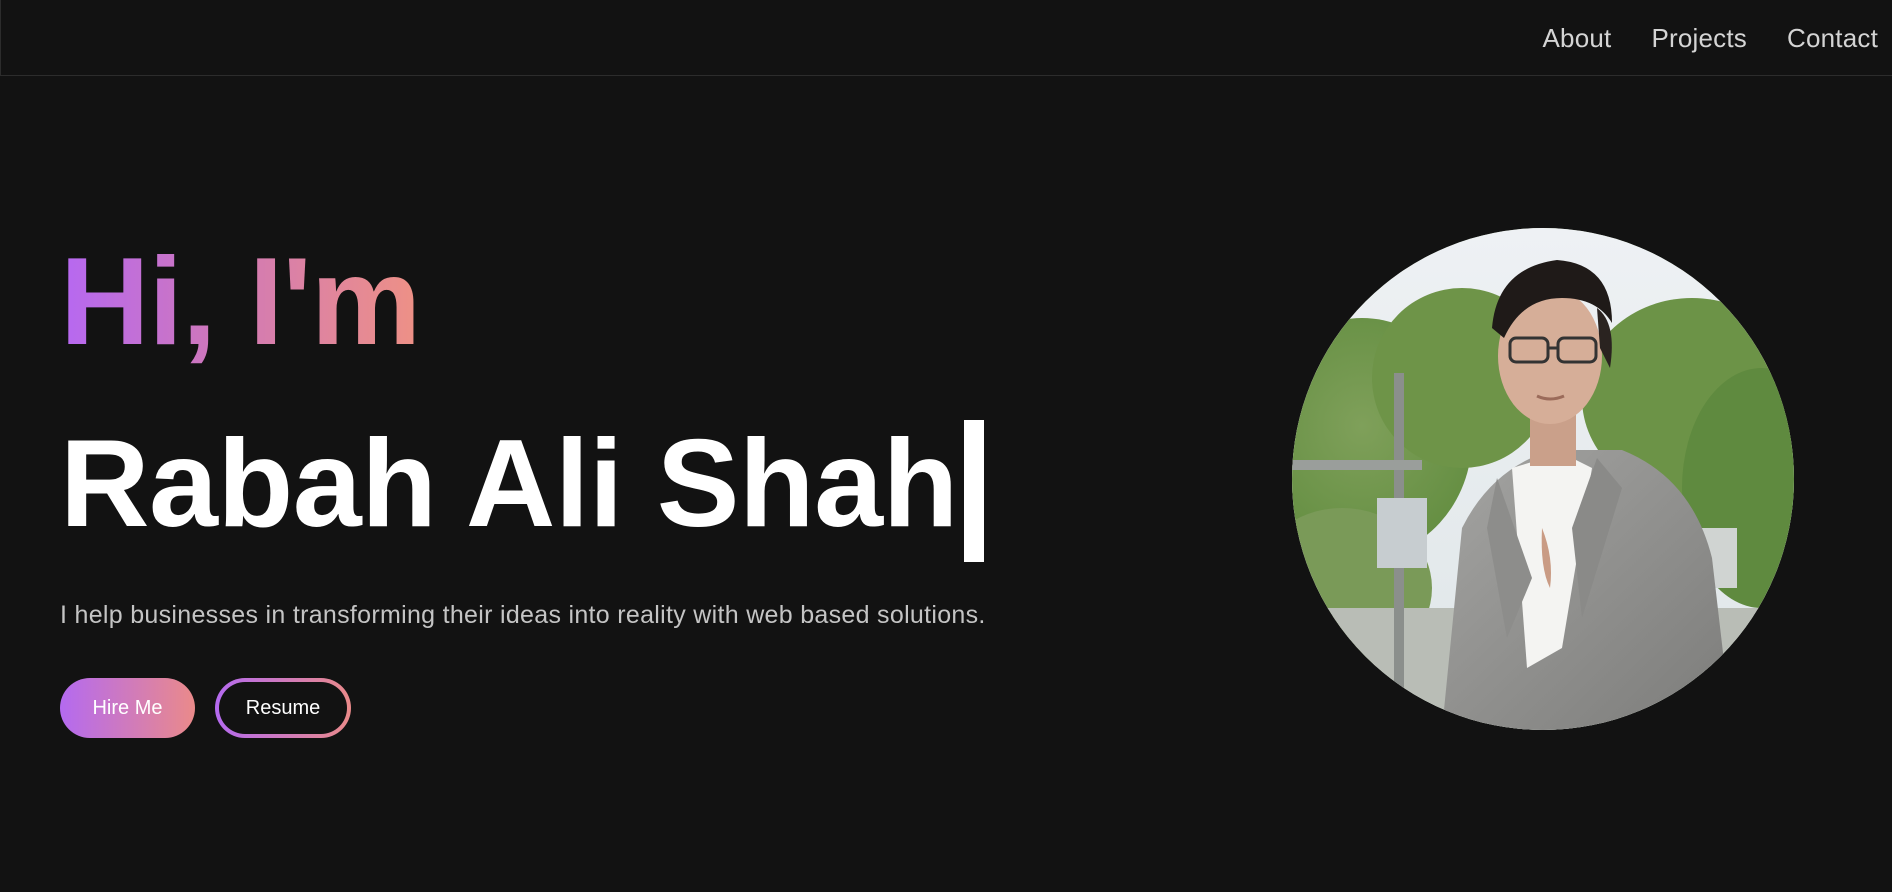 The width and height of the screenshot is (1892, 892). Describe the element at coordinates (127, 708) in the screenshot. I see `hire-me-button: Hire Me` at that location.